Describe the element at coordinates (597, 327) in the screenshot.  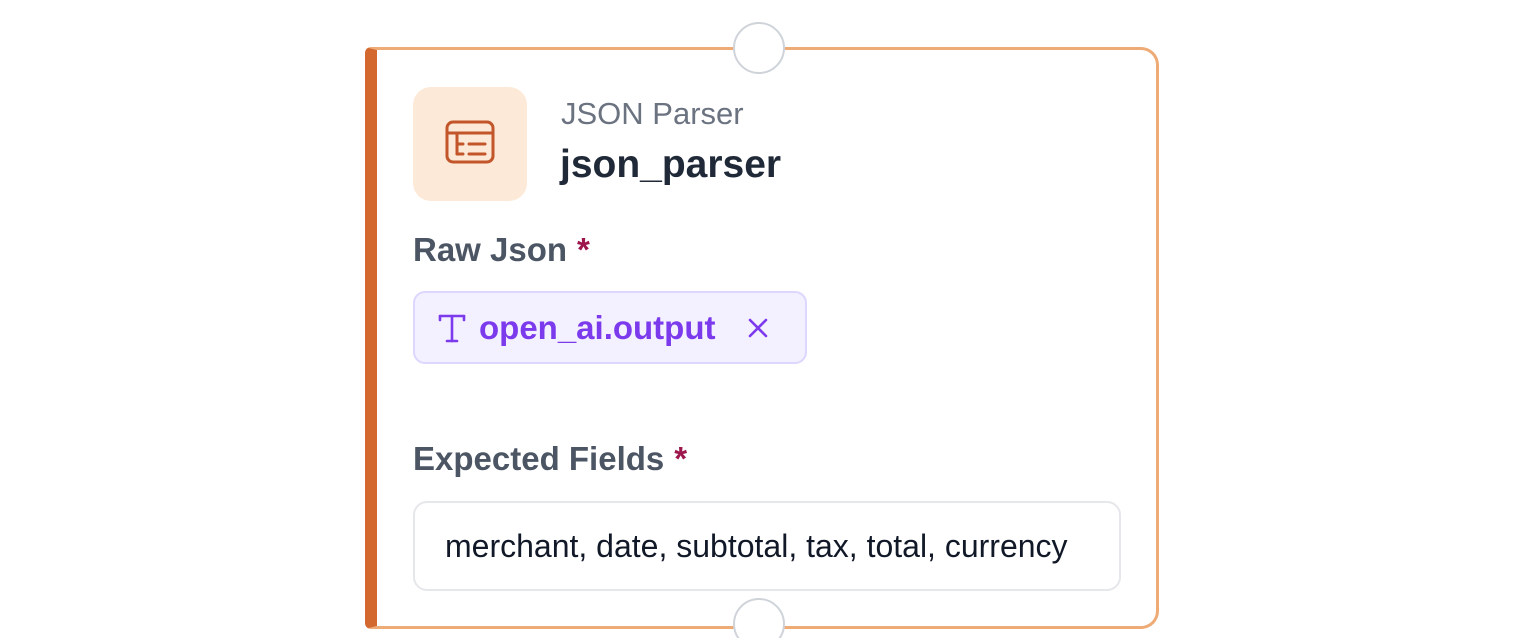
I see `variable-chip-label: open_ai.output` at that location.